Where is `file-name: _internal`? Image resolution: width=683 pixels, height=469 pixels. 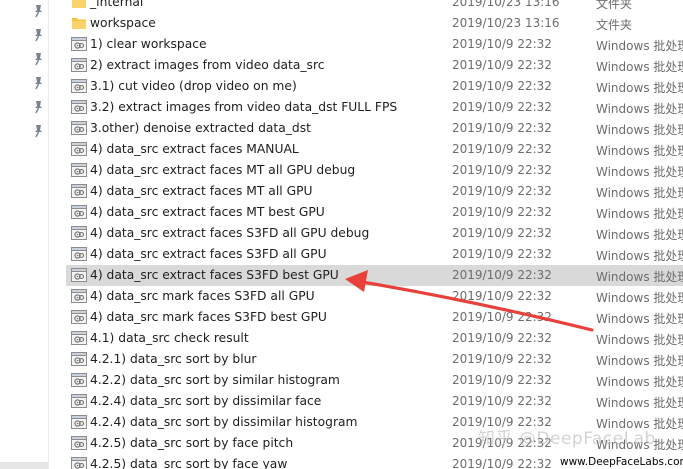
file-name: _internal is located at coordinates (117, 4).